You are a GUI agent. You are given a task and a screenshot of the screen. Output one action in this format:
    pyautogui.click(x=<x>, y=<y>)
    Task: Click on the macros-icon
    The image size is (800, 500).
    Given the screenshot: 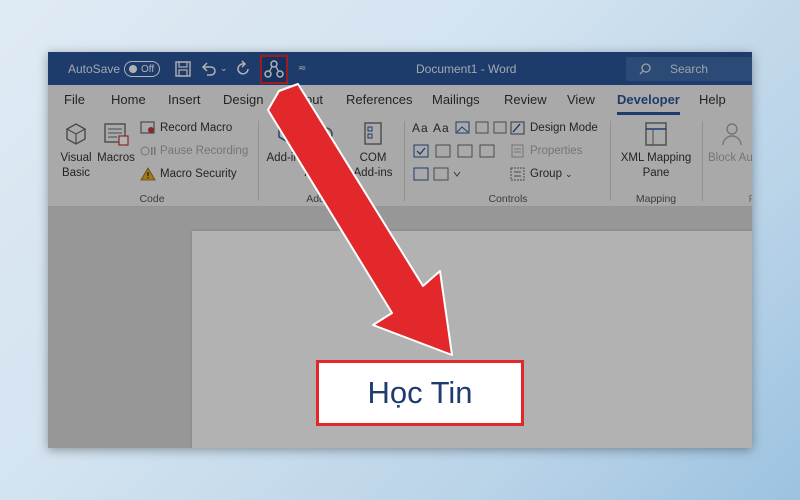 What is the action you would take?
    pyautogui.click(x=116, y=134)
    